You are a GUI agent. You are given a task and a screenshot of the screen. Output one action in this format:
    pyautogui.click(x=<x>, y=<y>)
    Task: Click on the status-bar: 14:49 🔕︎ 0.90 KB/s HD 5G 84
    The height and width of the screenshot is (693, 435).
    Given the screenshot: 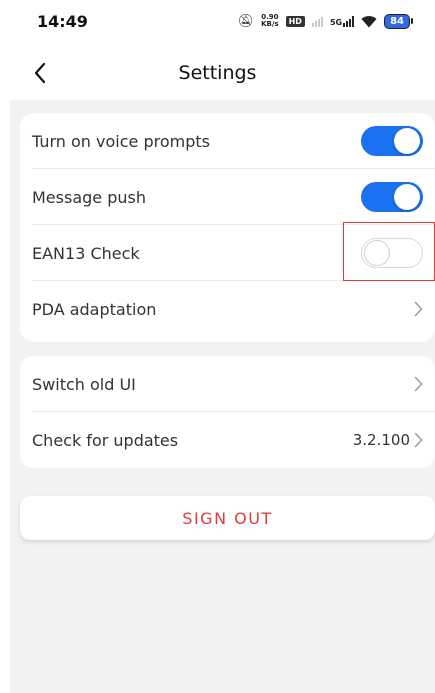 What is the action you would take?
    pyautogui.click(x=217, y=21)
    